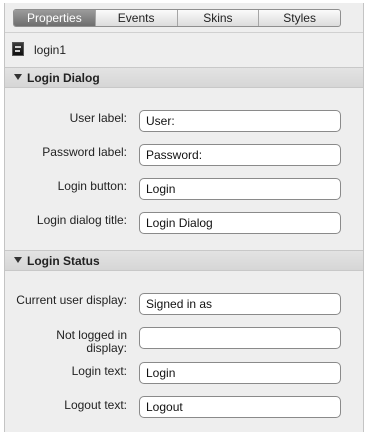 This screenshot has height=432, width=366. What do you see at coordinates (240, 338) in the screenshot?
I see `not-logged-in-display-field` at bounding box center [240, 338].